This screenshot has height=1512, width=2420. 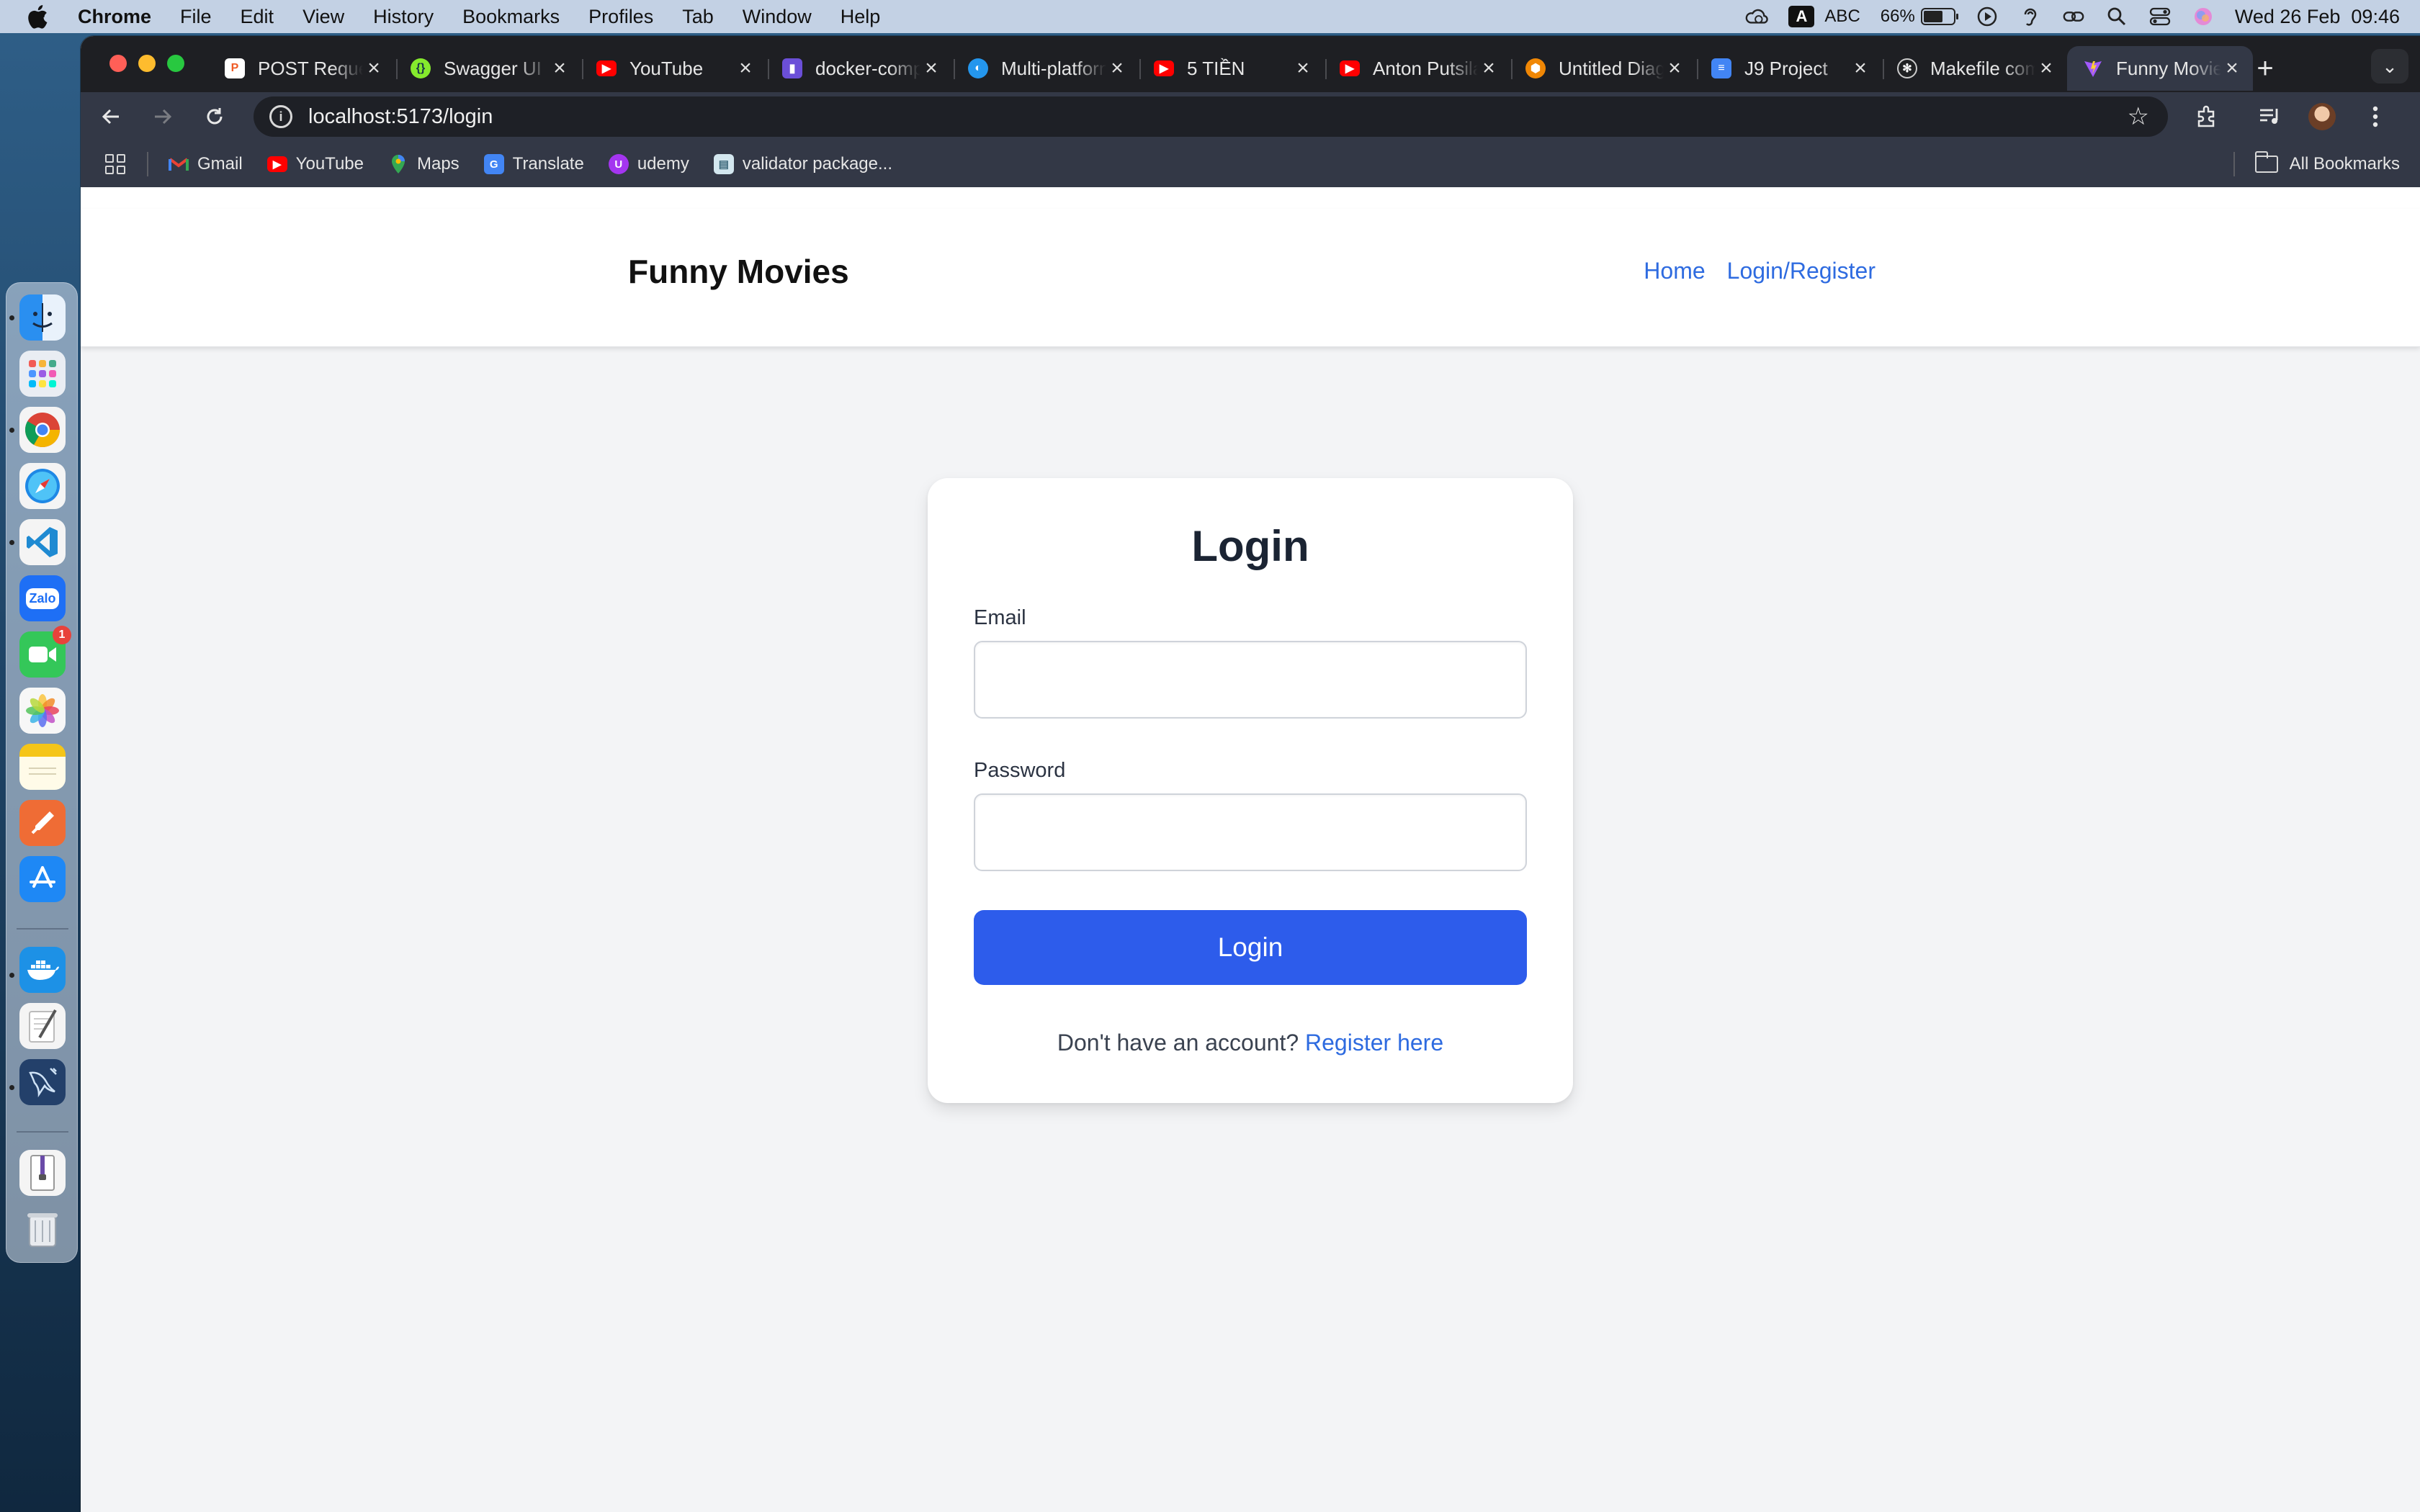 What do you see at coordinates (2375, 116) in the screenshot?
I see `chrome-menu-icon` at bounding box center [2375, 116].